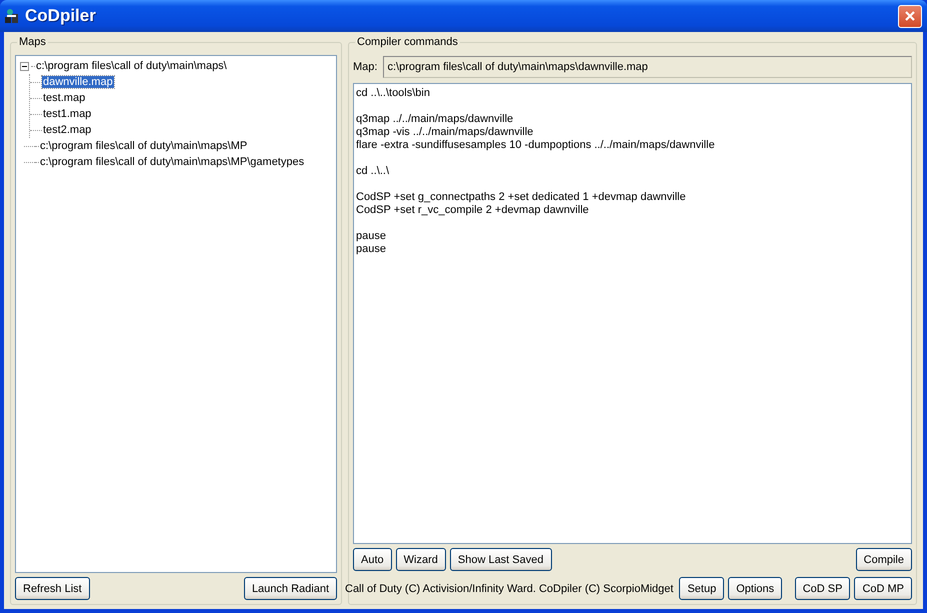 This screenshot has height=613, width=927. Describe the element at coordinates (172, 162) in the screenshot. I see `tree-item: c:\program files\call of duty\main\maps\MP\gametypes` at that location.